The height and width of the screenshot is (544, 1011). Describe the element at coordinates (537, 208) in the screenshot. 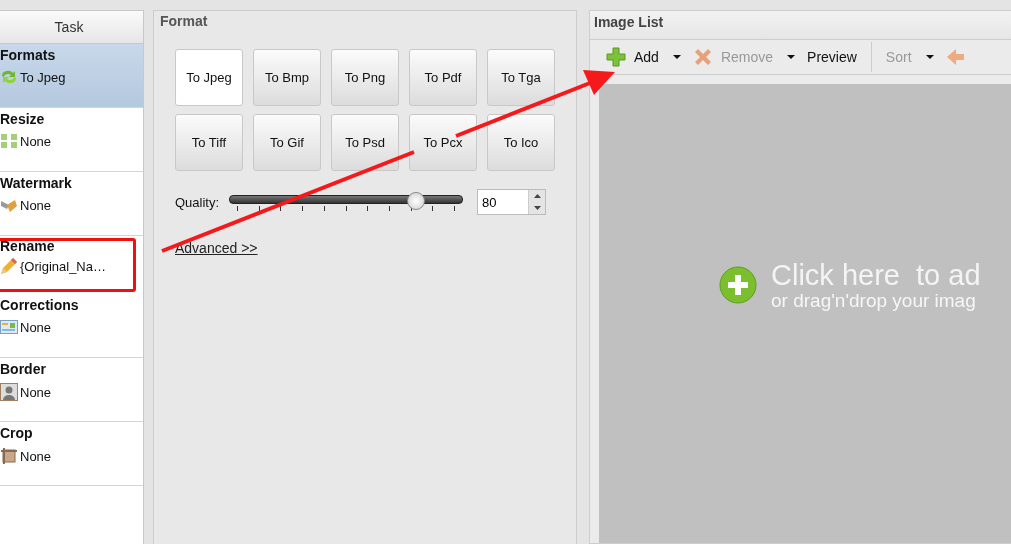

I see `spin-down-icon` at that location.